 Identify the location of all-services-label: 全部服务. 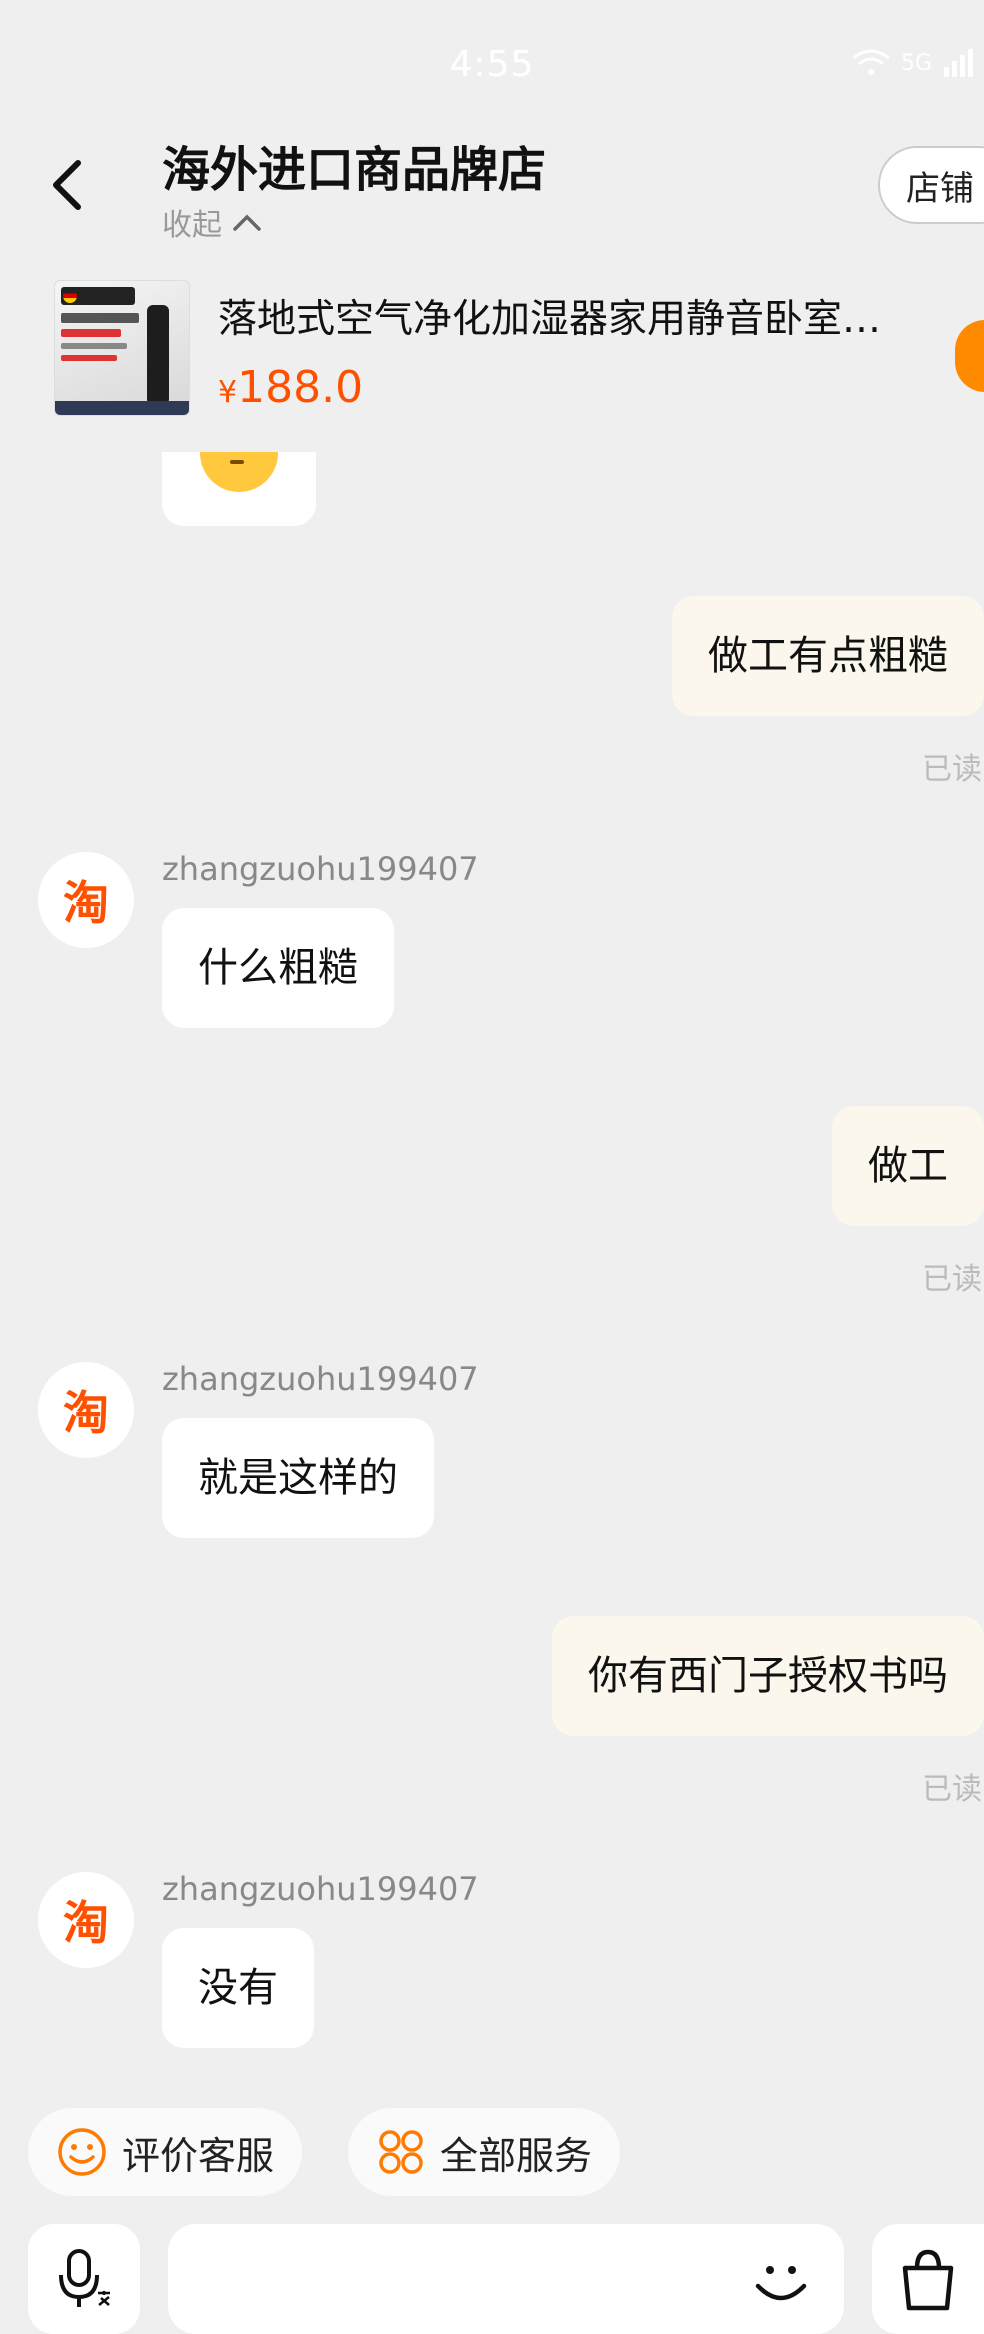
(516, 2155).